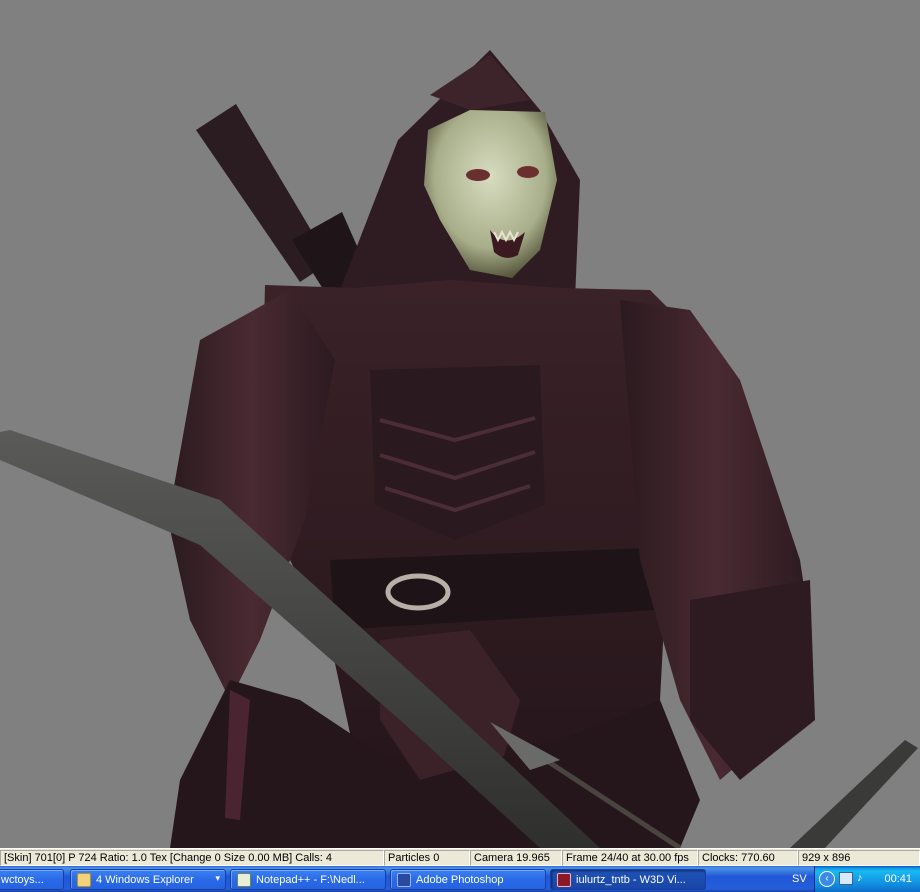  What do you see at coordinates (864, 878) in the screenshot?
I see `volume-icon: ♪` at bounding box center [864, 878].